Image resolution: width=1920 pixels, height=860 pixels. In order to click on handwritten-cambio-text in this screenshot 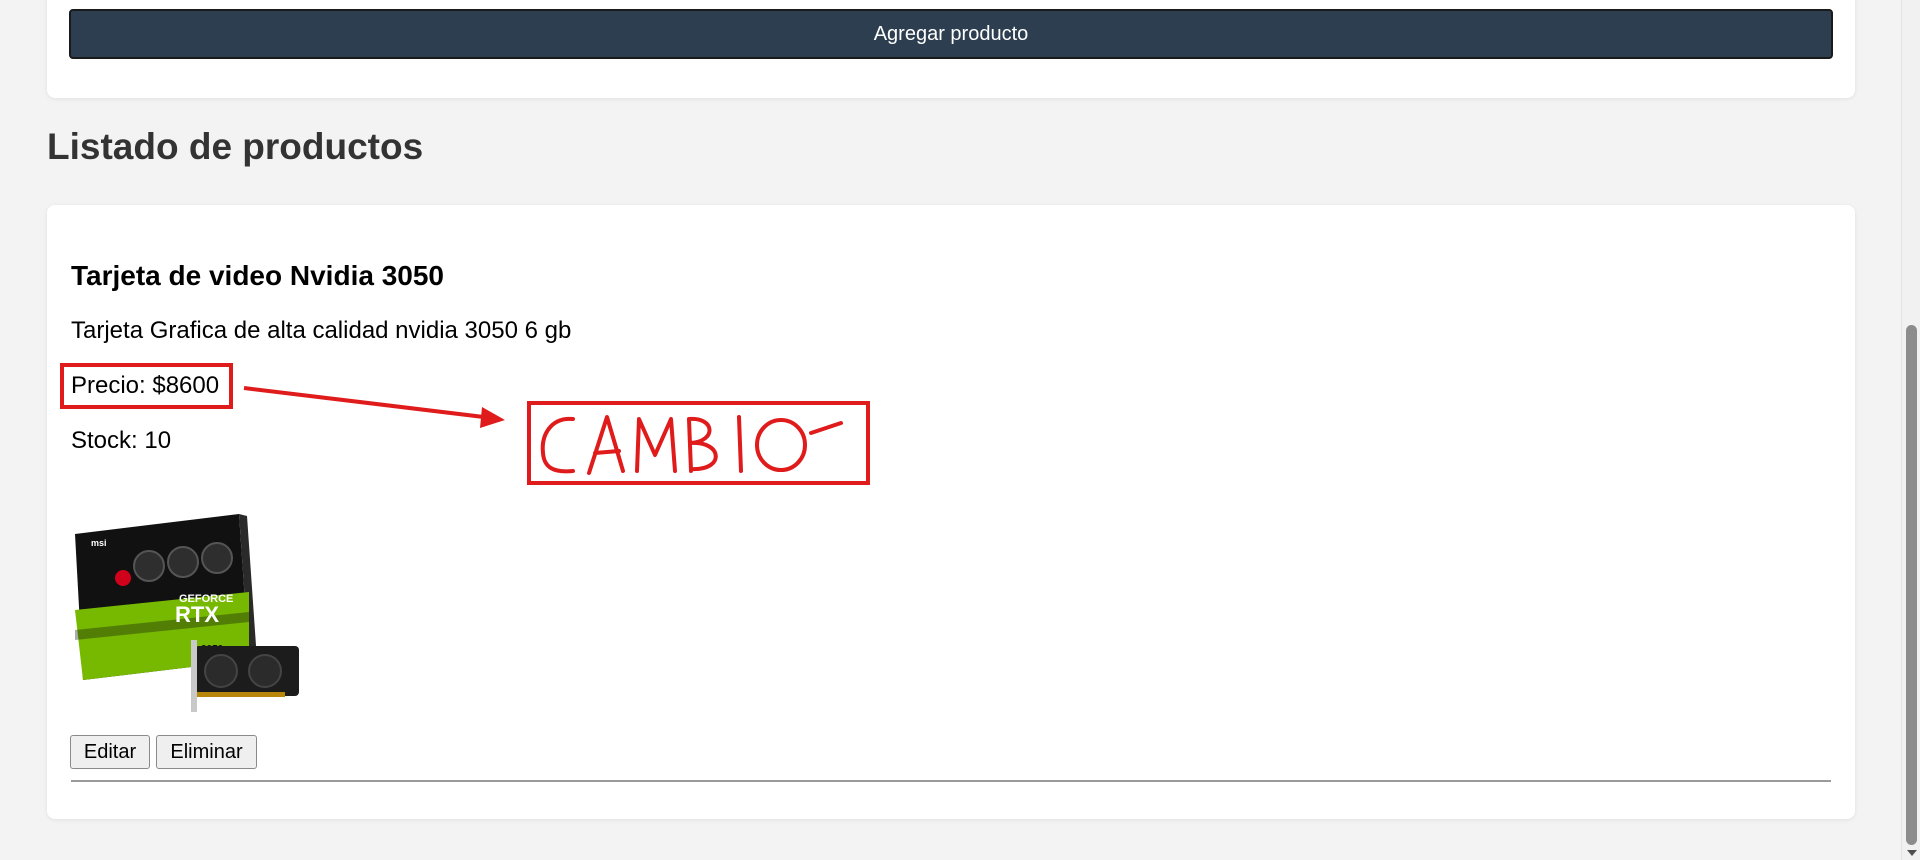, I will do `click(691, 445)`.